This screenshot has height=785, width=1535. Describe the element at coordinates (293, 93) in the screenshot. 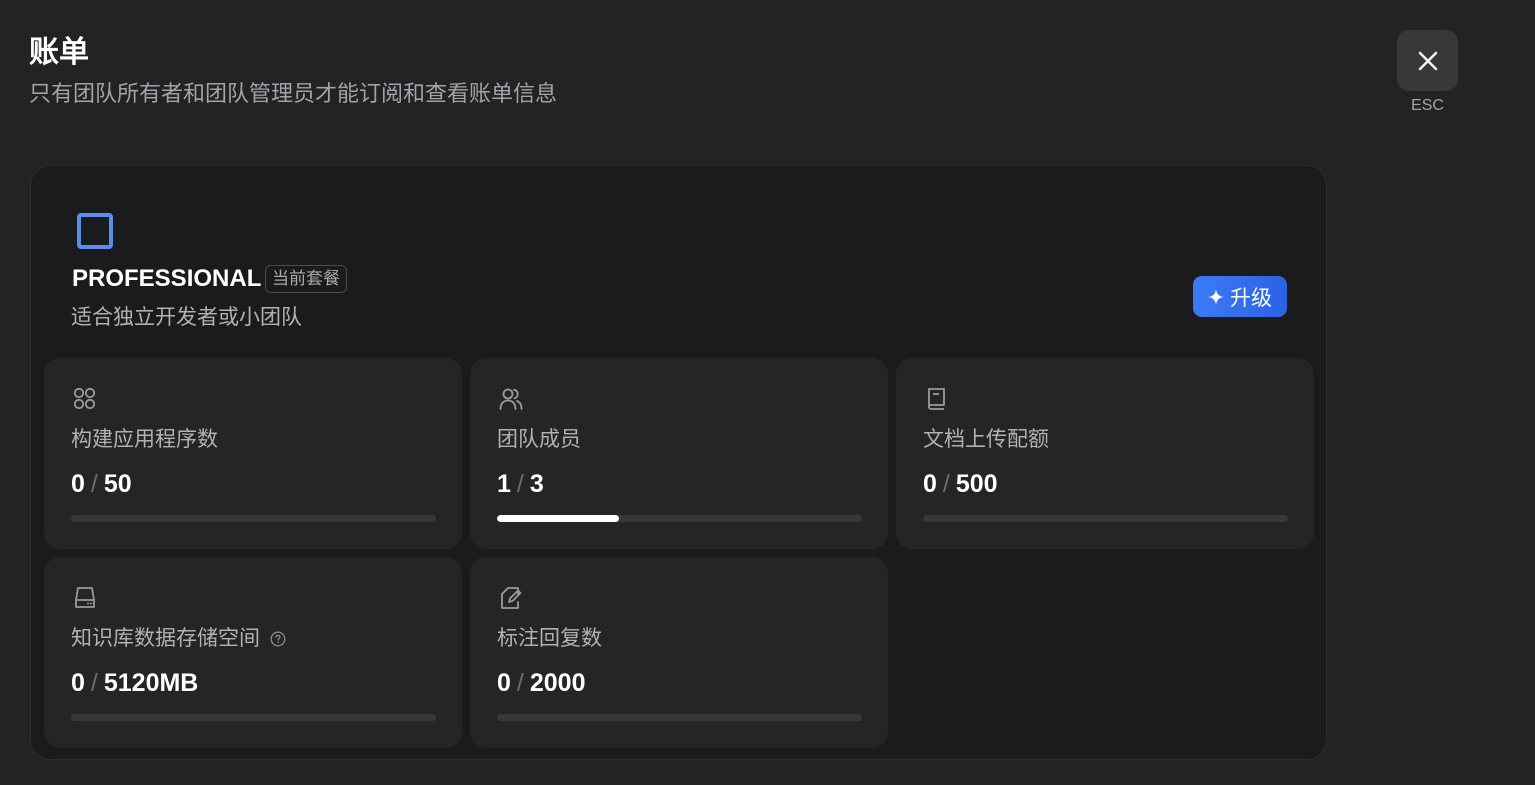

I see `page-subtitle: 只有团队所有者和团队管理员才能订阅和查看账单信息` at that location.